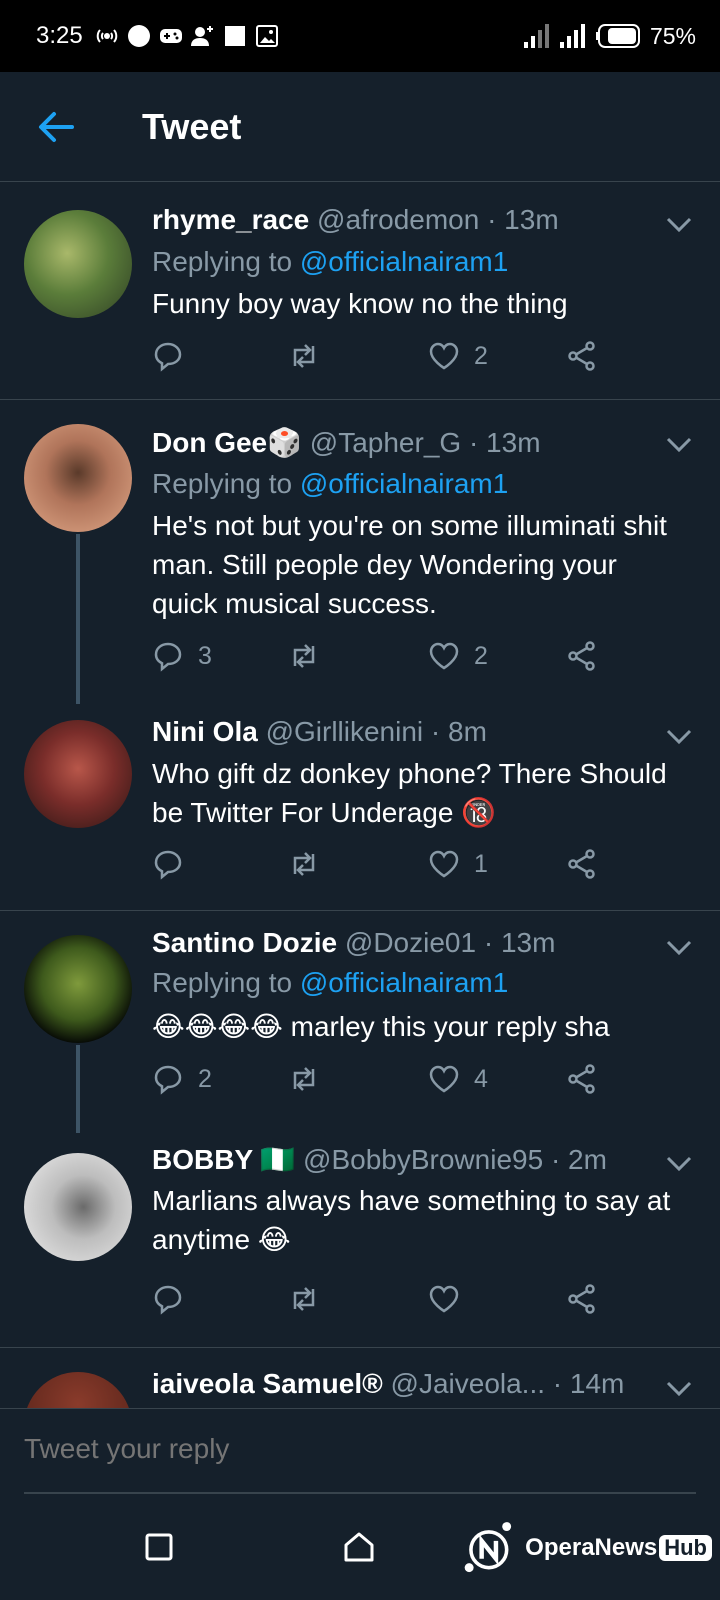 This screenshot has width=720, height=1600. I want to click on handle-and-time: @BobbyBrownie95 · 2m, so click(455, 1159).